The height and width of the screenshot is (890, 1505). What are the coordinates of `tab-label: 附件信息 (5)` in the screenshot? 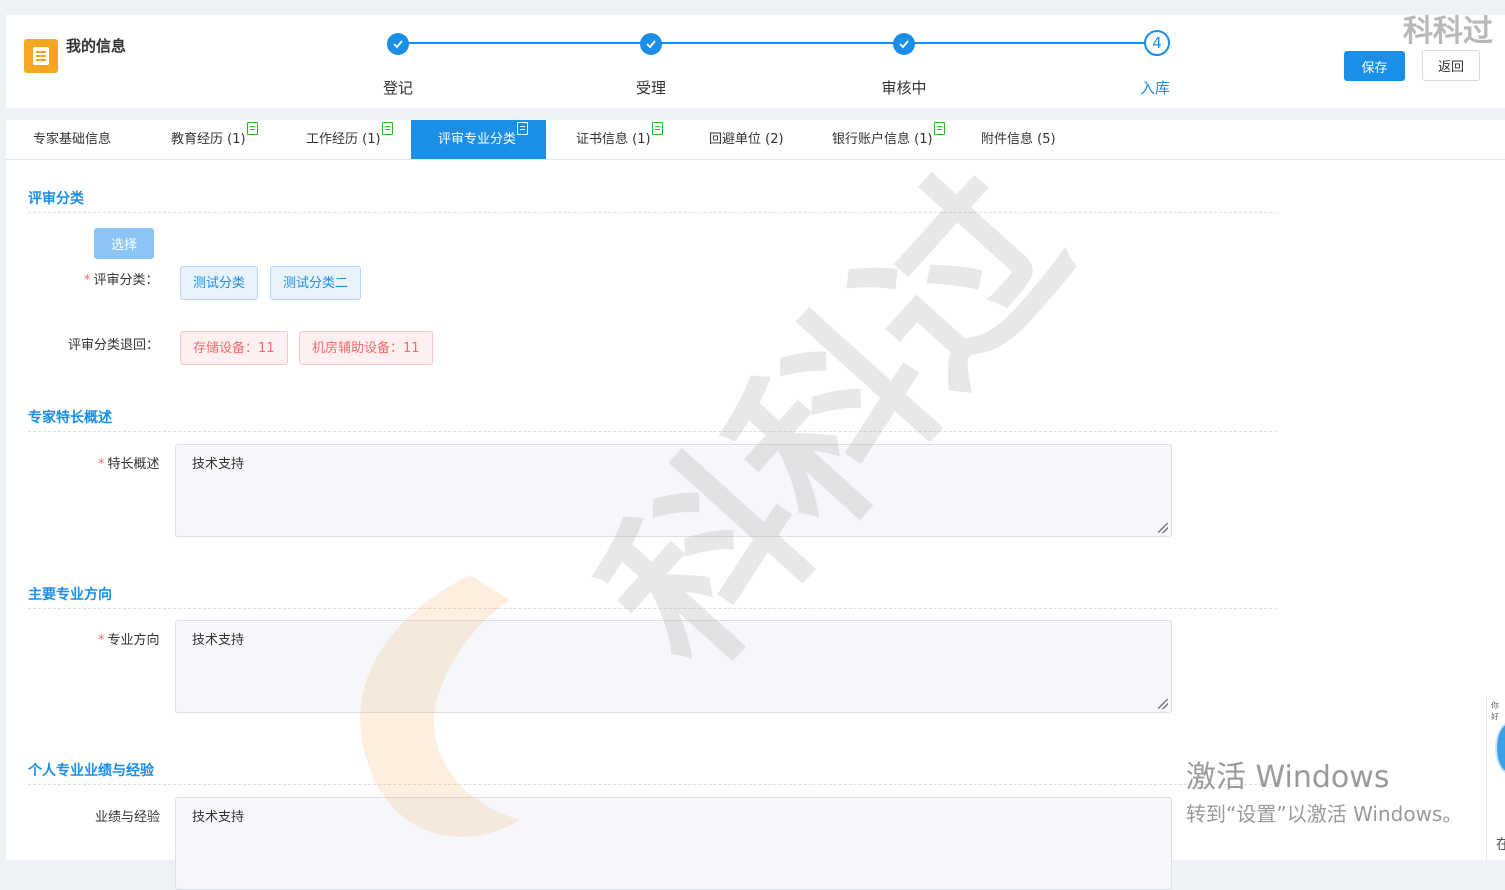 It's located at (1018, 139).